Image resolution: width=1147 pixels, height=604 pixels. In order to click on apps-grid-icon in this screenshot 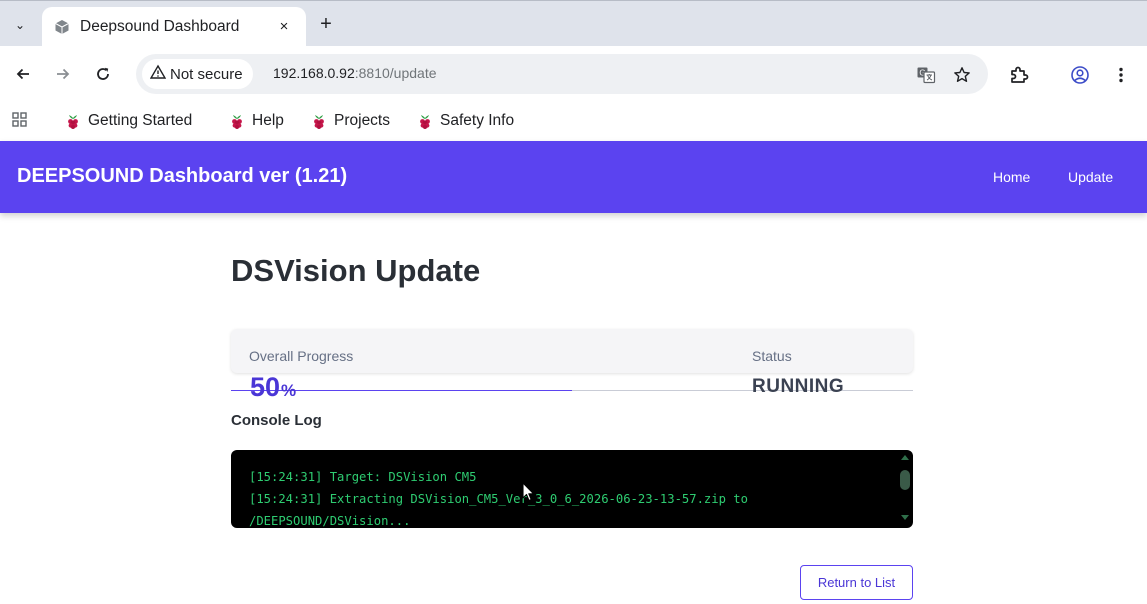, I will do `click(20, 120)`.